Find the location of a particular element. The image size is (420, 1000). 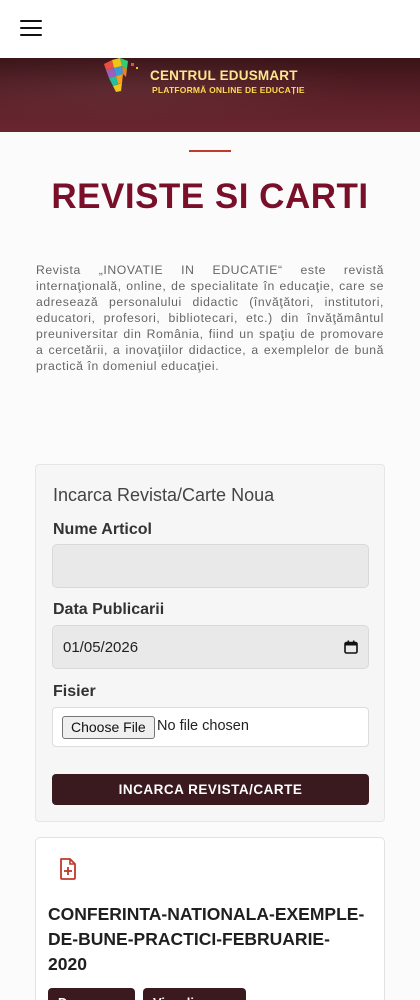

calendar-icon is located at coordinates (351, 647).